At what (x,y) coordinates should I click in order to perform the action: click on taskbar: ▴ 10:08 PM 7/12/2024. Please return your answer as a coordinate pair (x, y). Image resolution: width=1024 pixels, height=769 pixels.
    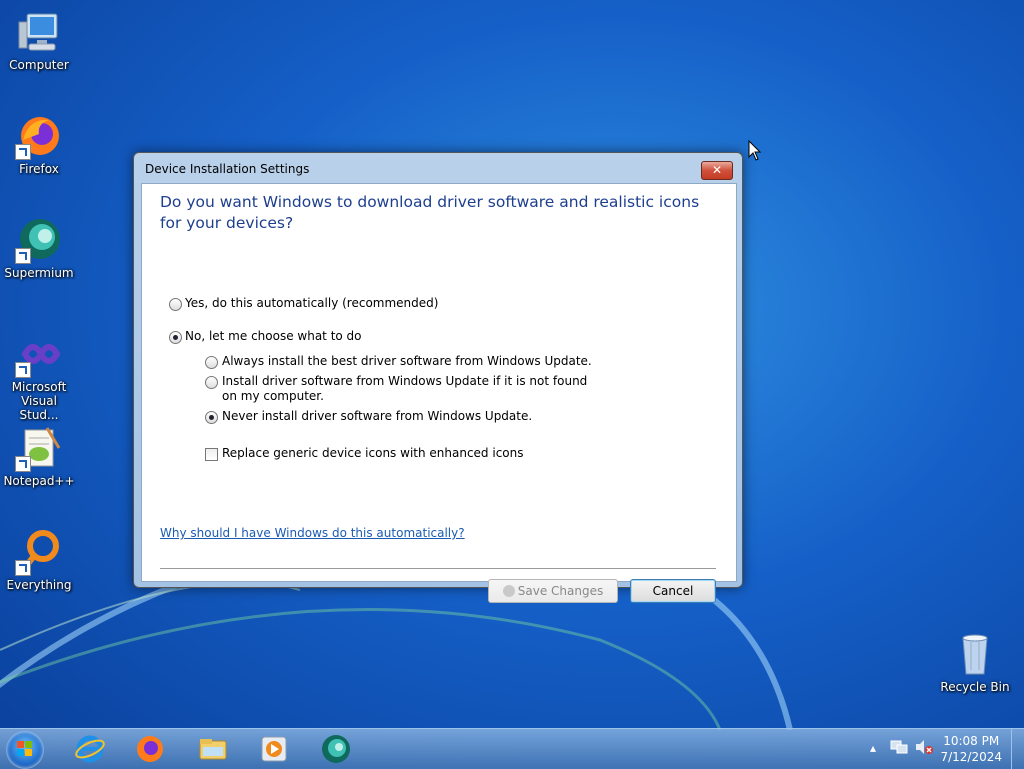
    Looking at the image, I should click on (512, 748).